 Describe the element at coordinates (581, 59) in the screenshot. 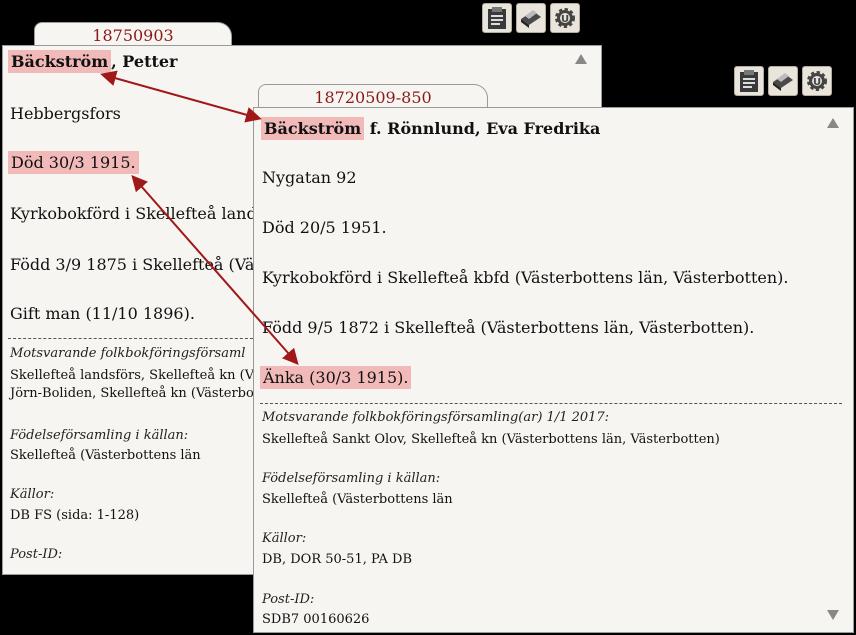

I see `card1-scroll-up-icon` at that location.